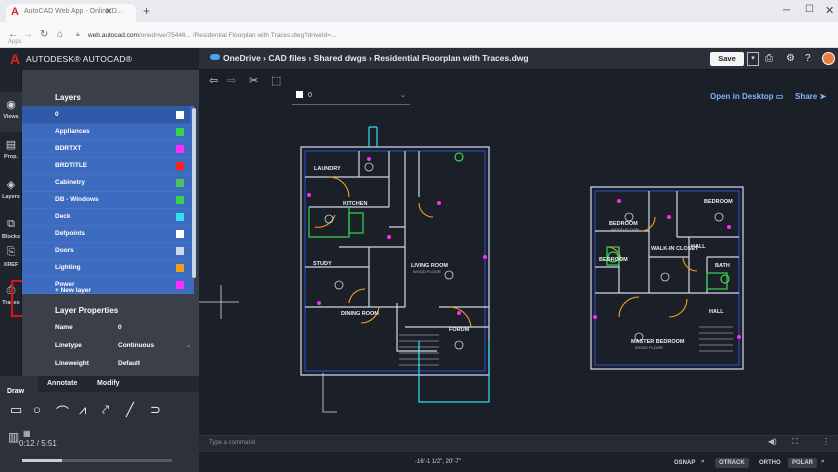  I want to click on status-bar: OSNAP ^ OTRACK ORTHO POLAR ^, so click(518, 461).